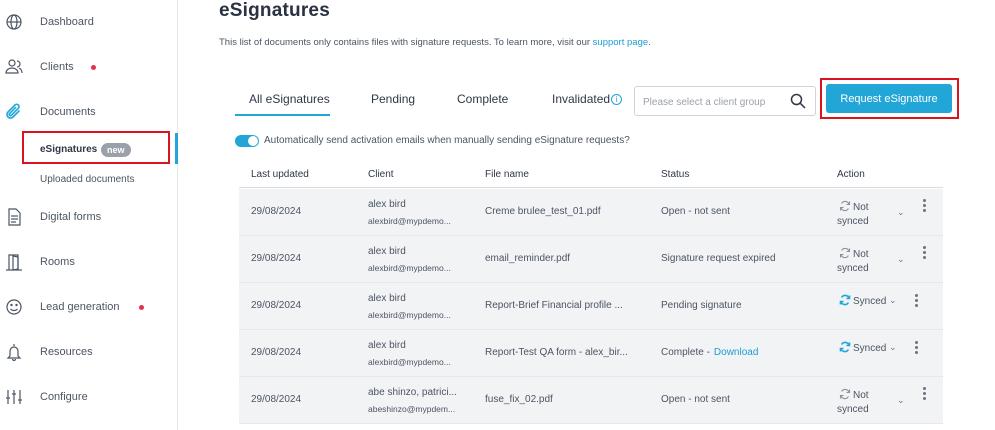 The width and height of the screenshot is (995, 430). I want to click on support-page-link: support page, so click(620, 42).